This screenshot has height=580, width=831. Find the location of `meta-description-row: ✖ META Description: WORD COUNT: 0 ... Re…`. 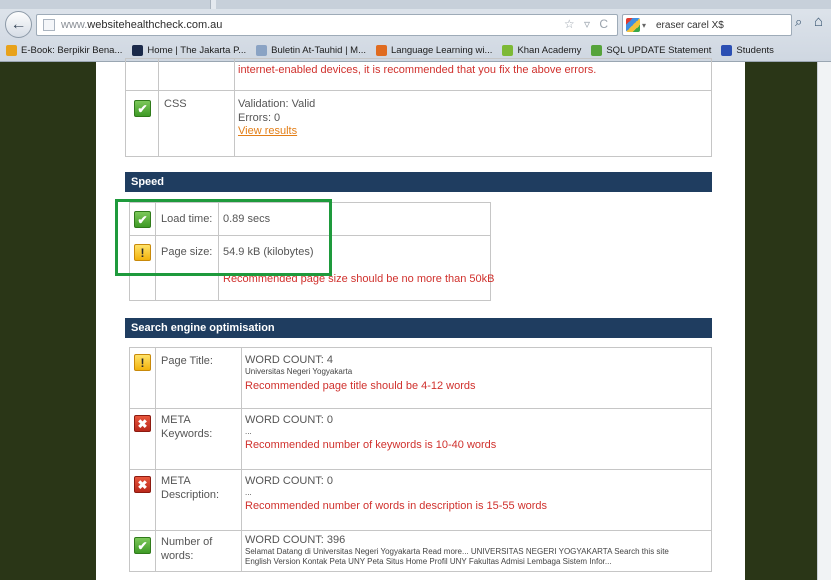

meta-description-row: ✖ META Description: WORD COUNT: 0 ... Re… is located at coordinates (420, 500).